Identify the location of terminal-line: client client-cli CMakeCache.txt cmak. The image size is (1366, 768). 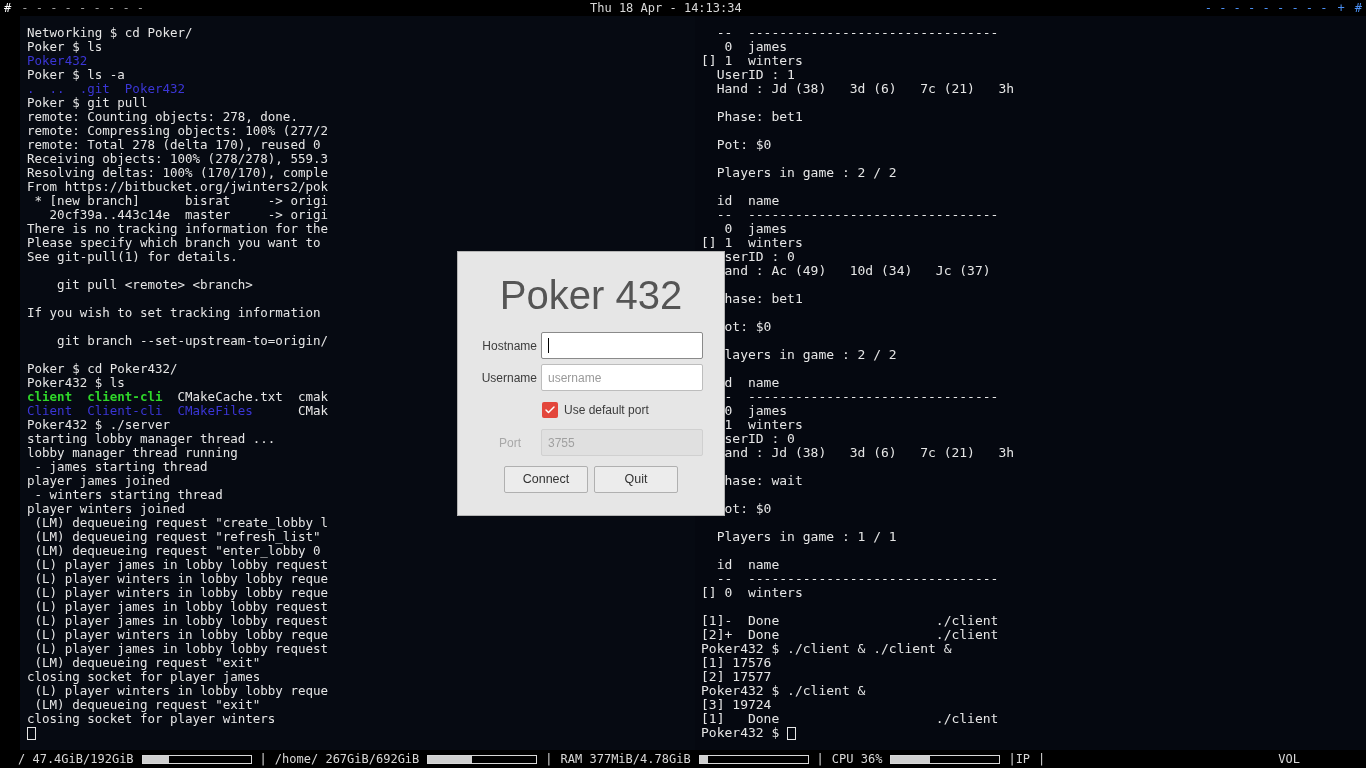
(178, 397).